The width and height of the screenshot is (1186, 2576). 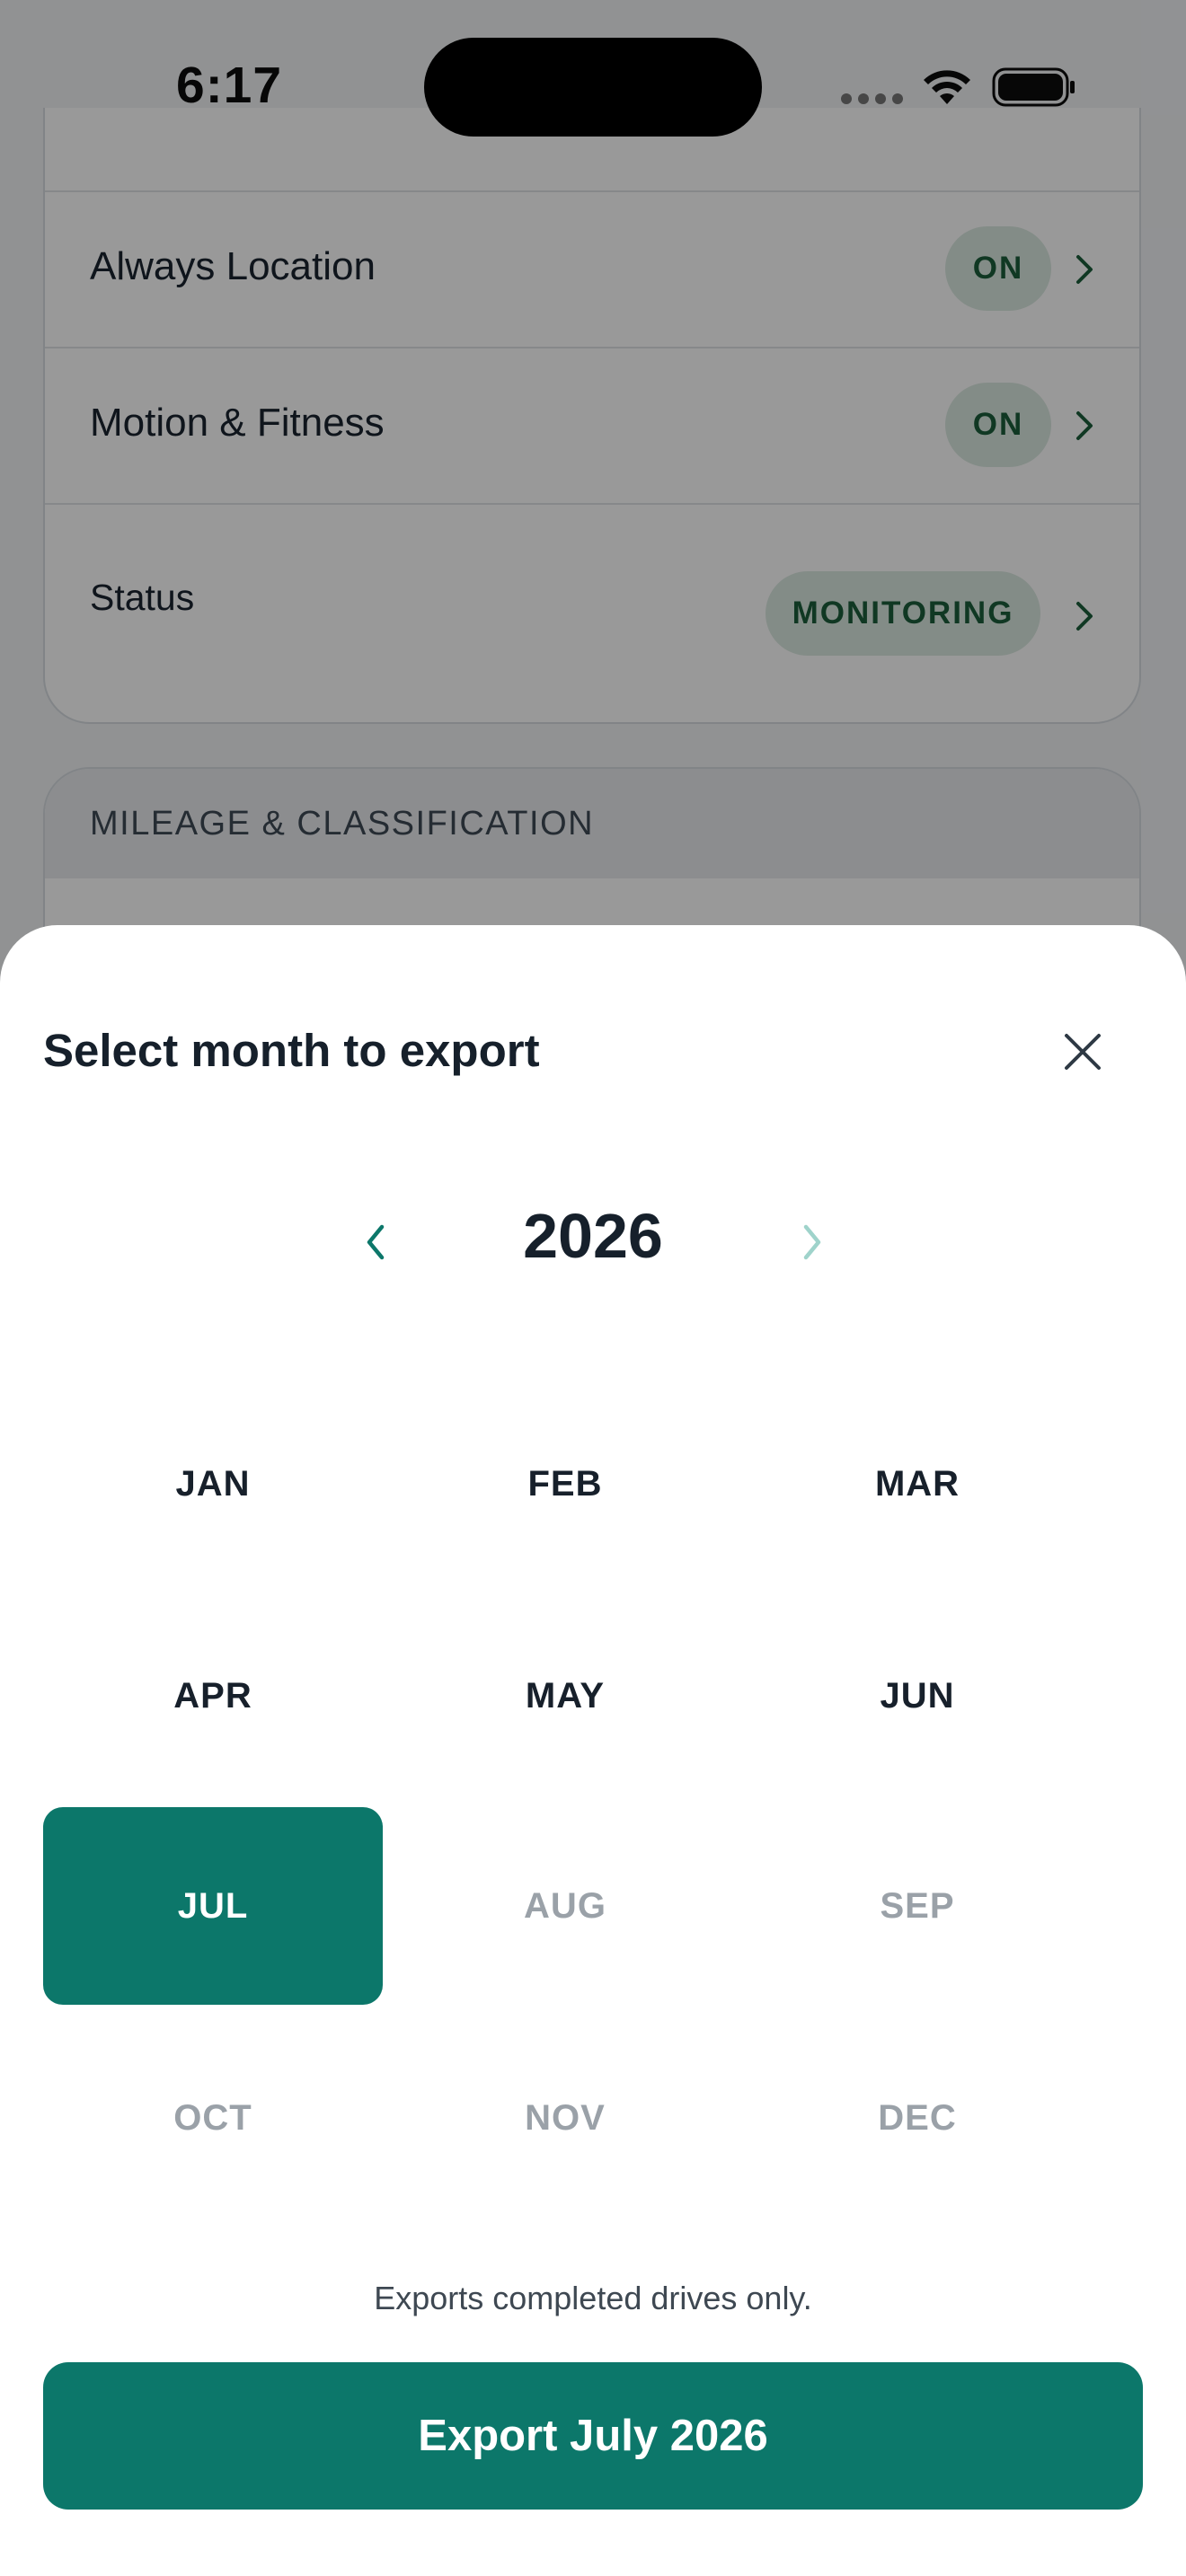 I want to click on month-sep: SEP, so click(x=917, y=1905).